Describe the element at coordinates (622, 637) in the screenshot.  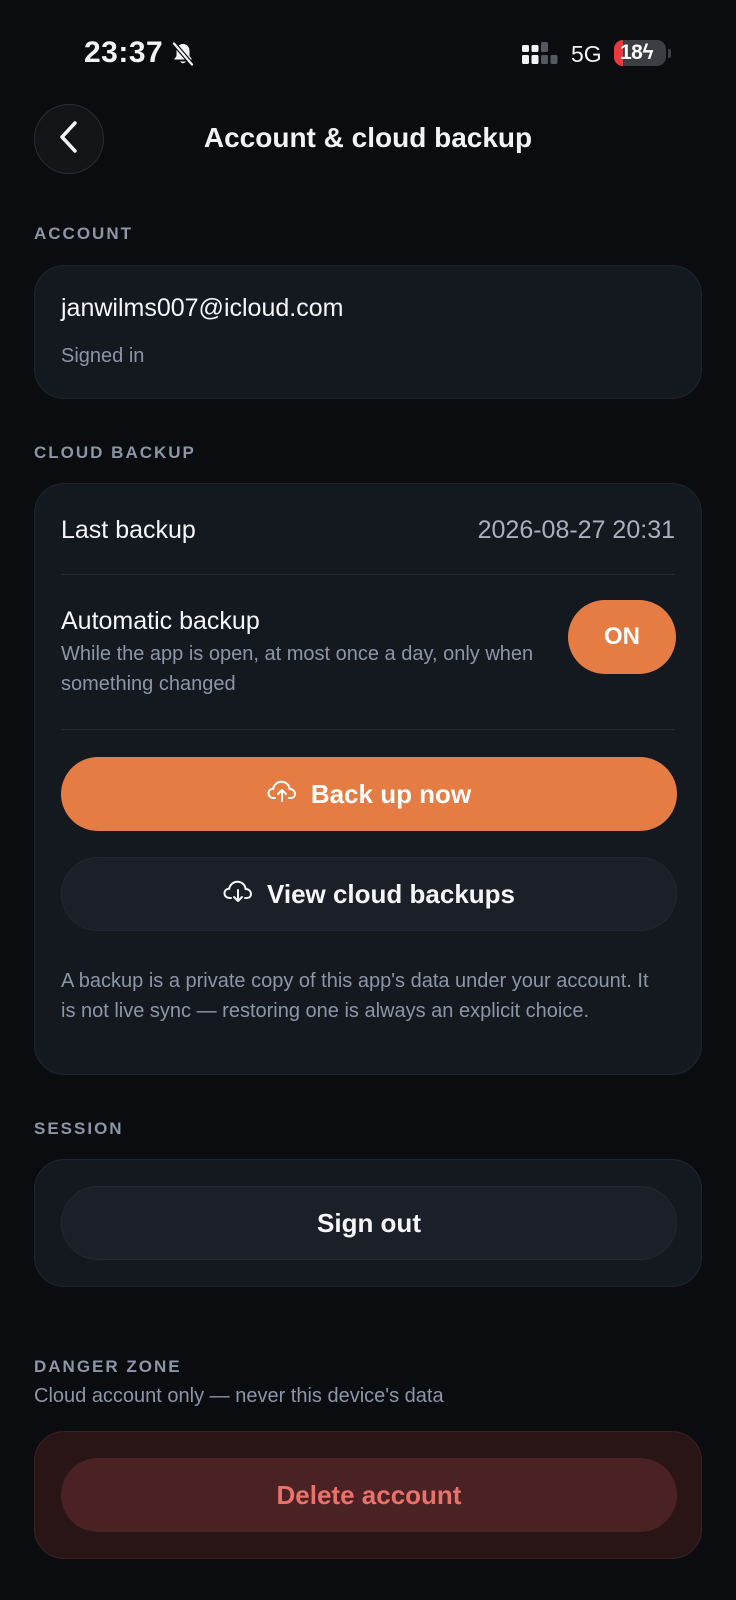
I see `automatic-backup-toggle: ON` at that location.